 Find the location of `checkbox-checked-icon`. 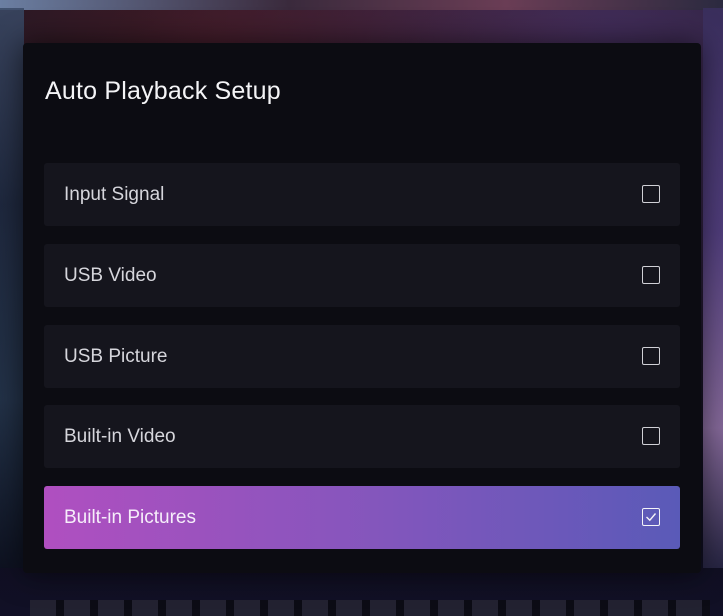

checkbox-checked-icon is located at coordinates (651, 517).